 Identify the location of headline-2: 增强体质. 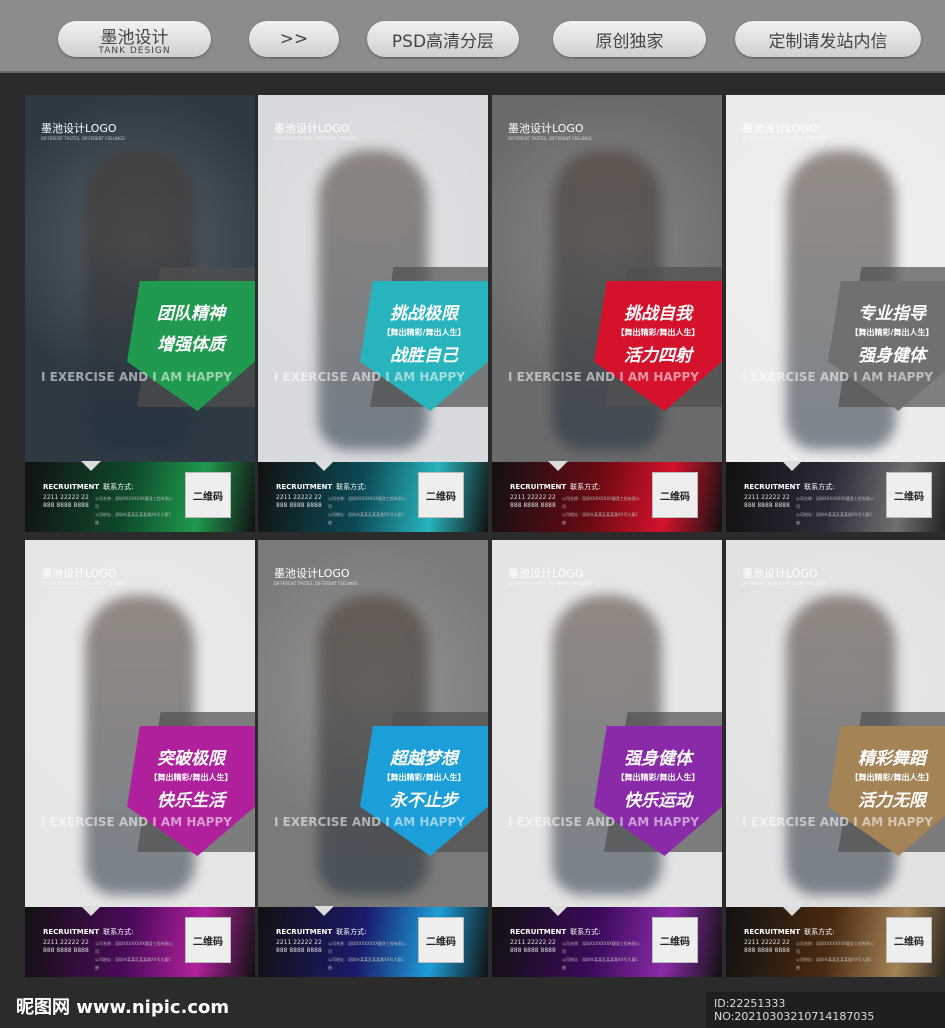
(191, 345).